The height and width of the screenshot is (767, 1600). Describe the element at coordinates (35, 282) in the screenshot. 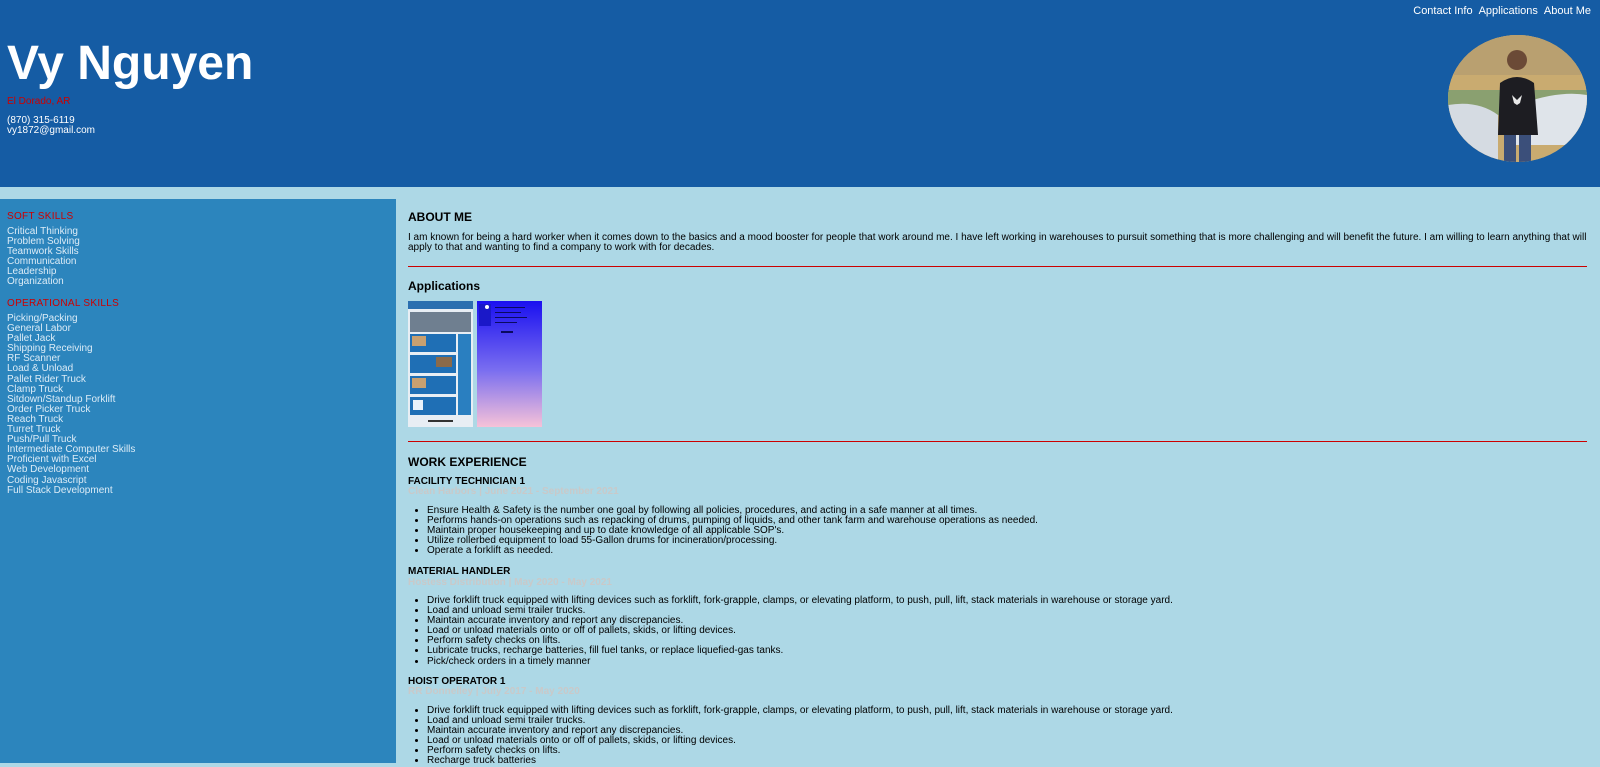

I see `list-item: Organization` at that location.